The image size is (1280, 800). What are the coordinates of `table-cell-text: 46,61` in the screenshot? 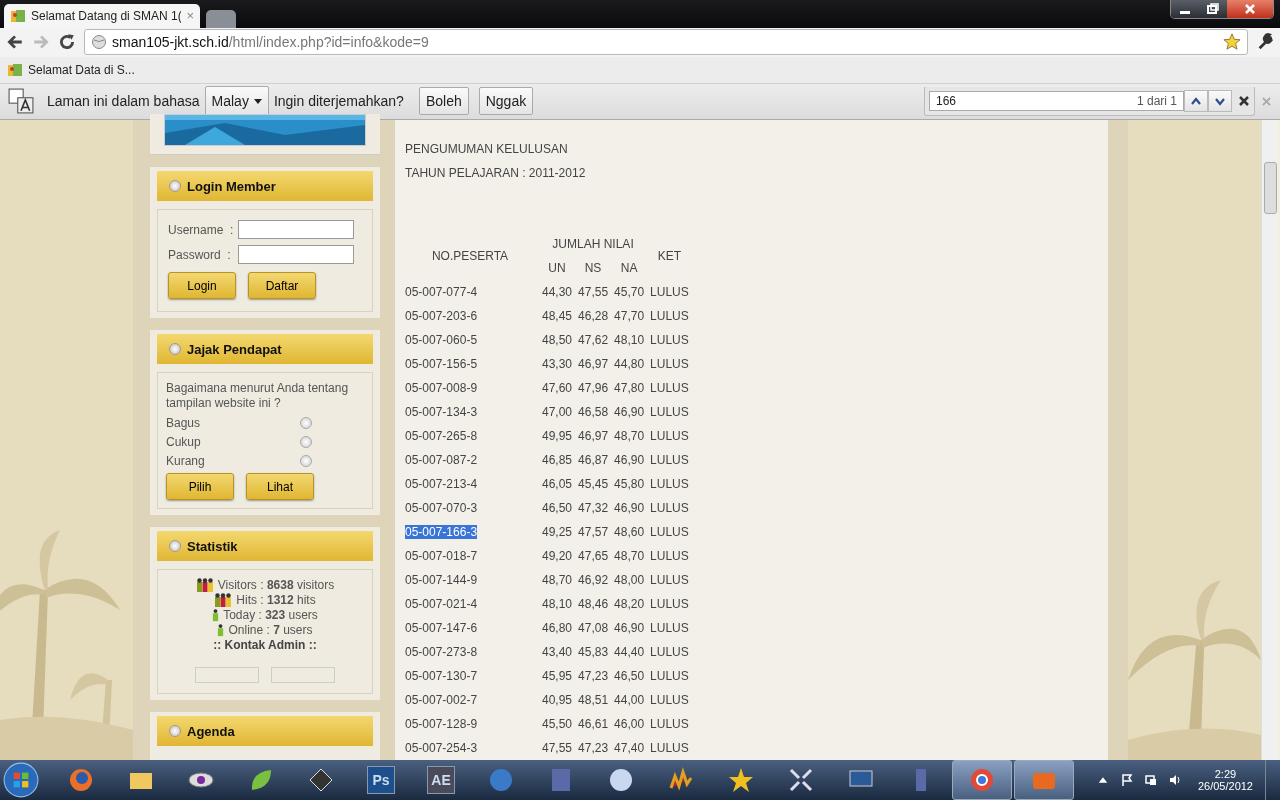 It's located at (593, 724).